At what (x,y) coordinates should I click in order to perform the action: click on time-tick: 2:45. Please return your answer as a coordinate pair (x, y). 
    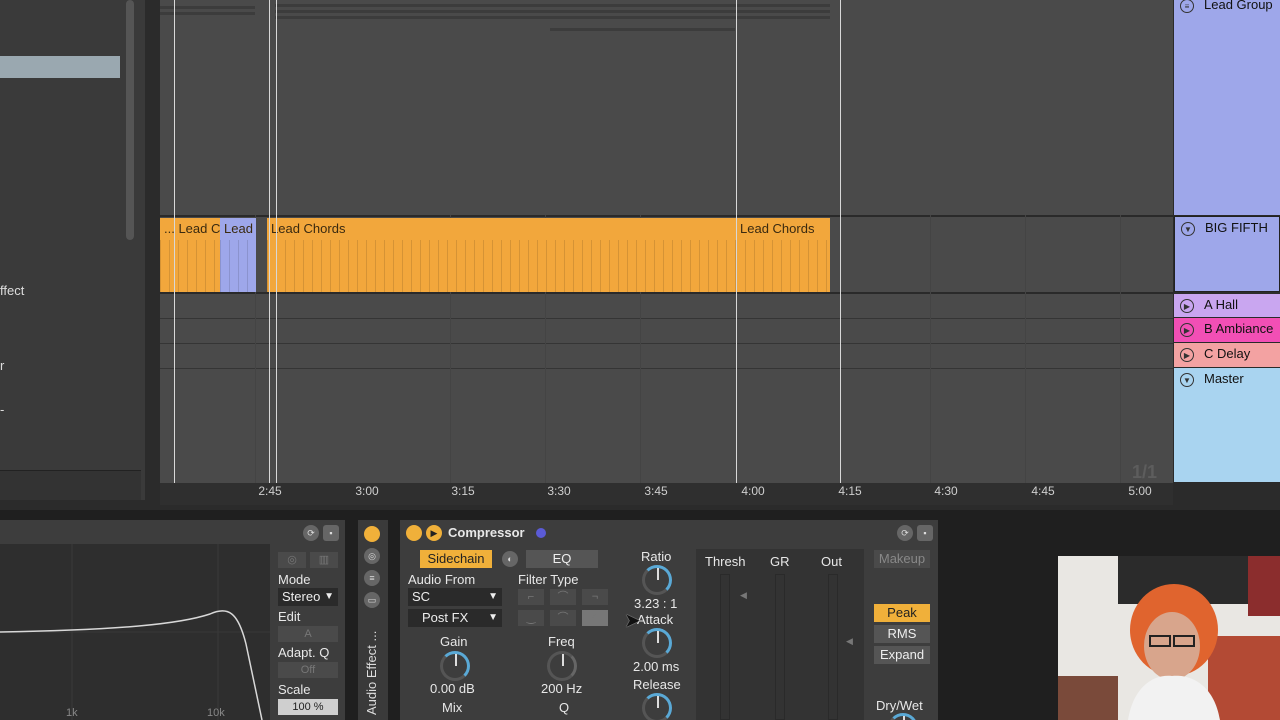
    Looking at the image, I should click on (270, 491).